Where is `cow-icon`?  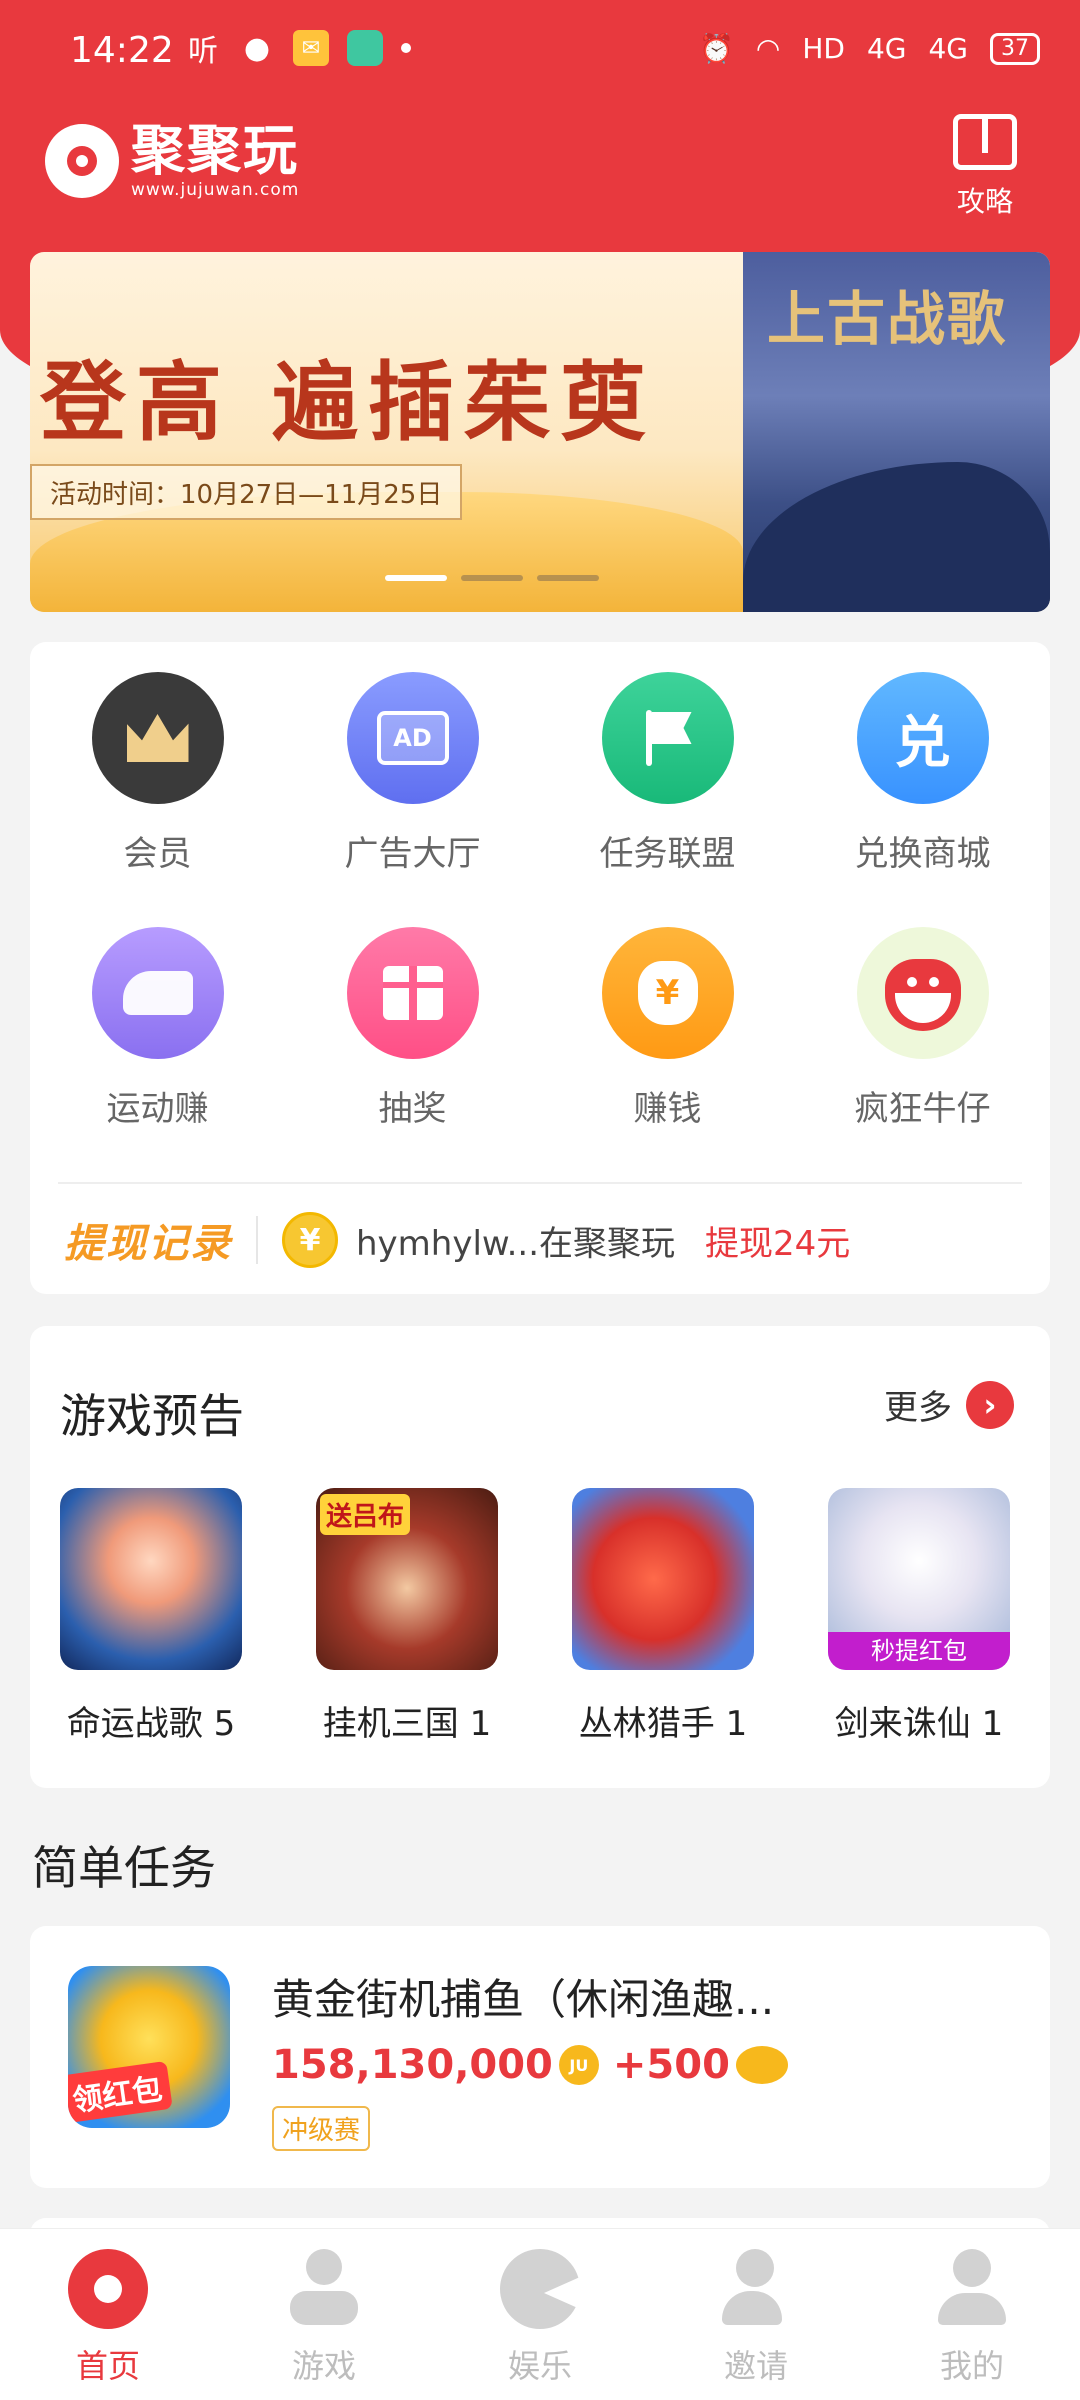 cow-icon is located at coordinates (922, 993).